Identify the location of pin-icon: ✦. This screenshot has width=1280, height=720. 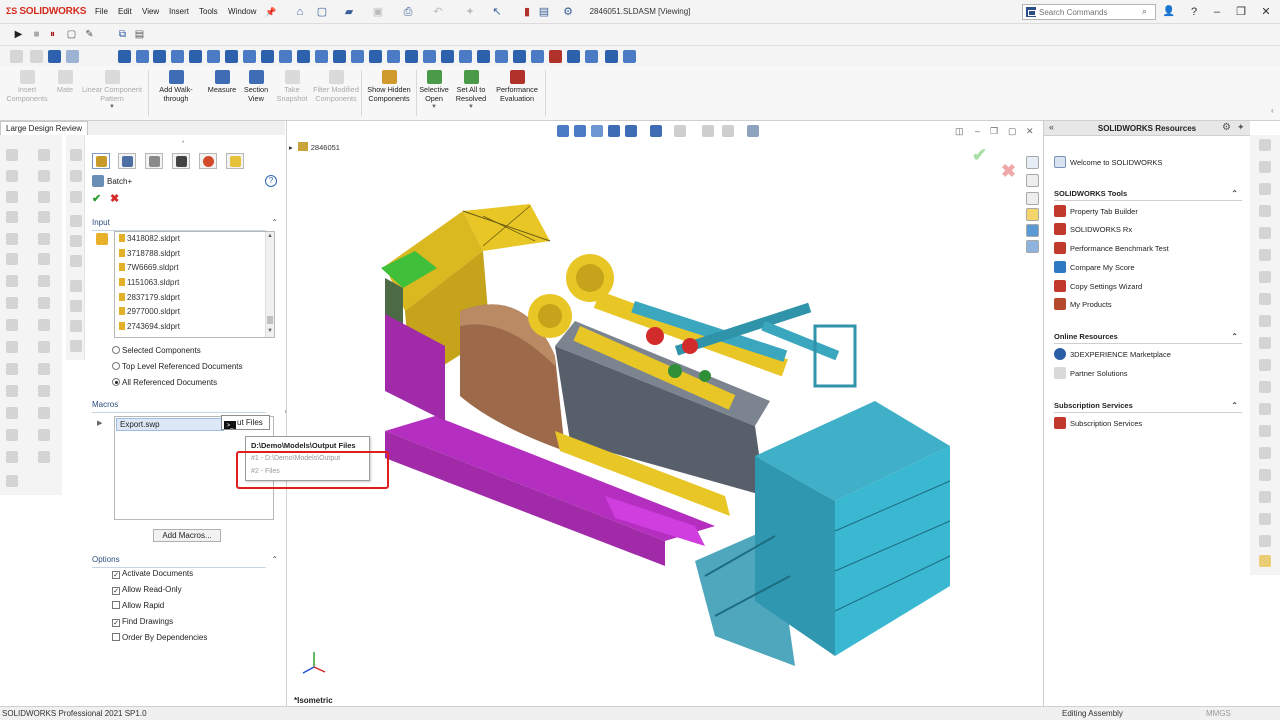
(1241, 127).